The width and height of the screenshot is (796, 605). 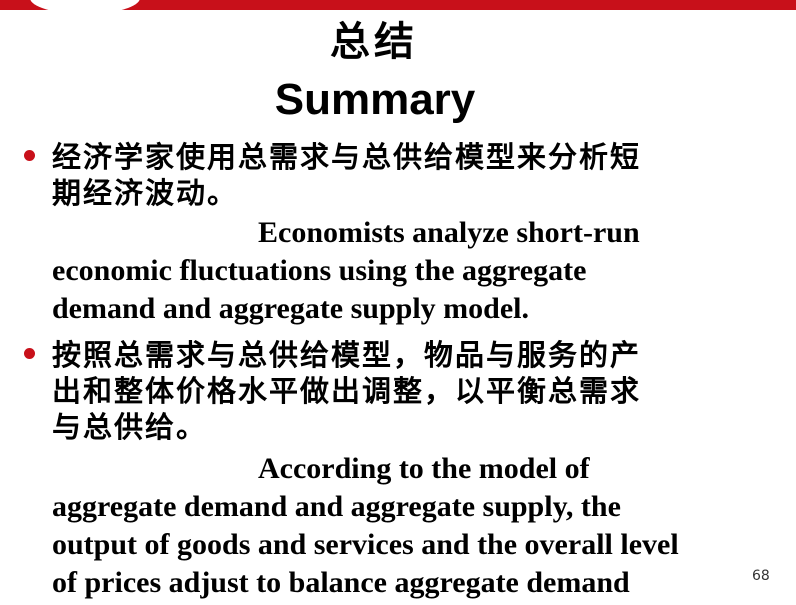 I want to click on bullet-1-chinese-text: 经济学家使用总需求与总供给模型来分析短 期经济波动。, so click(x=347, y=175).